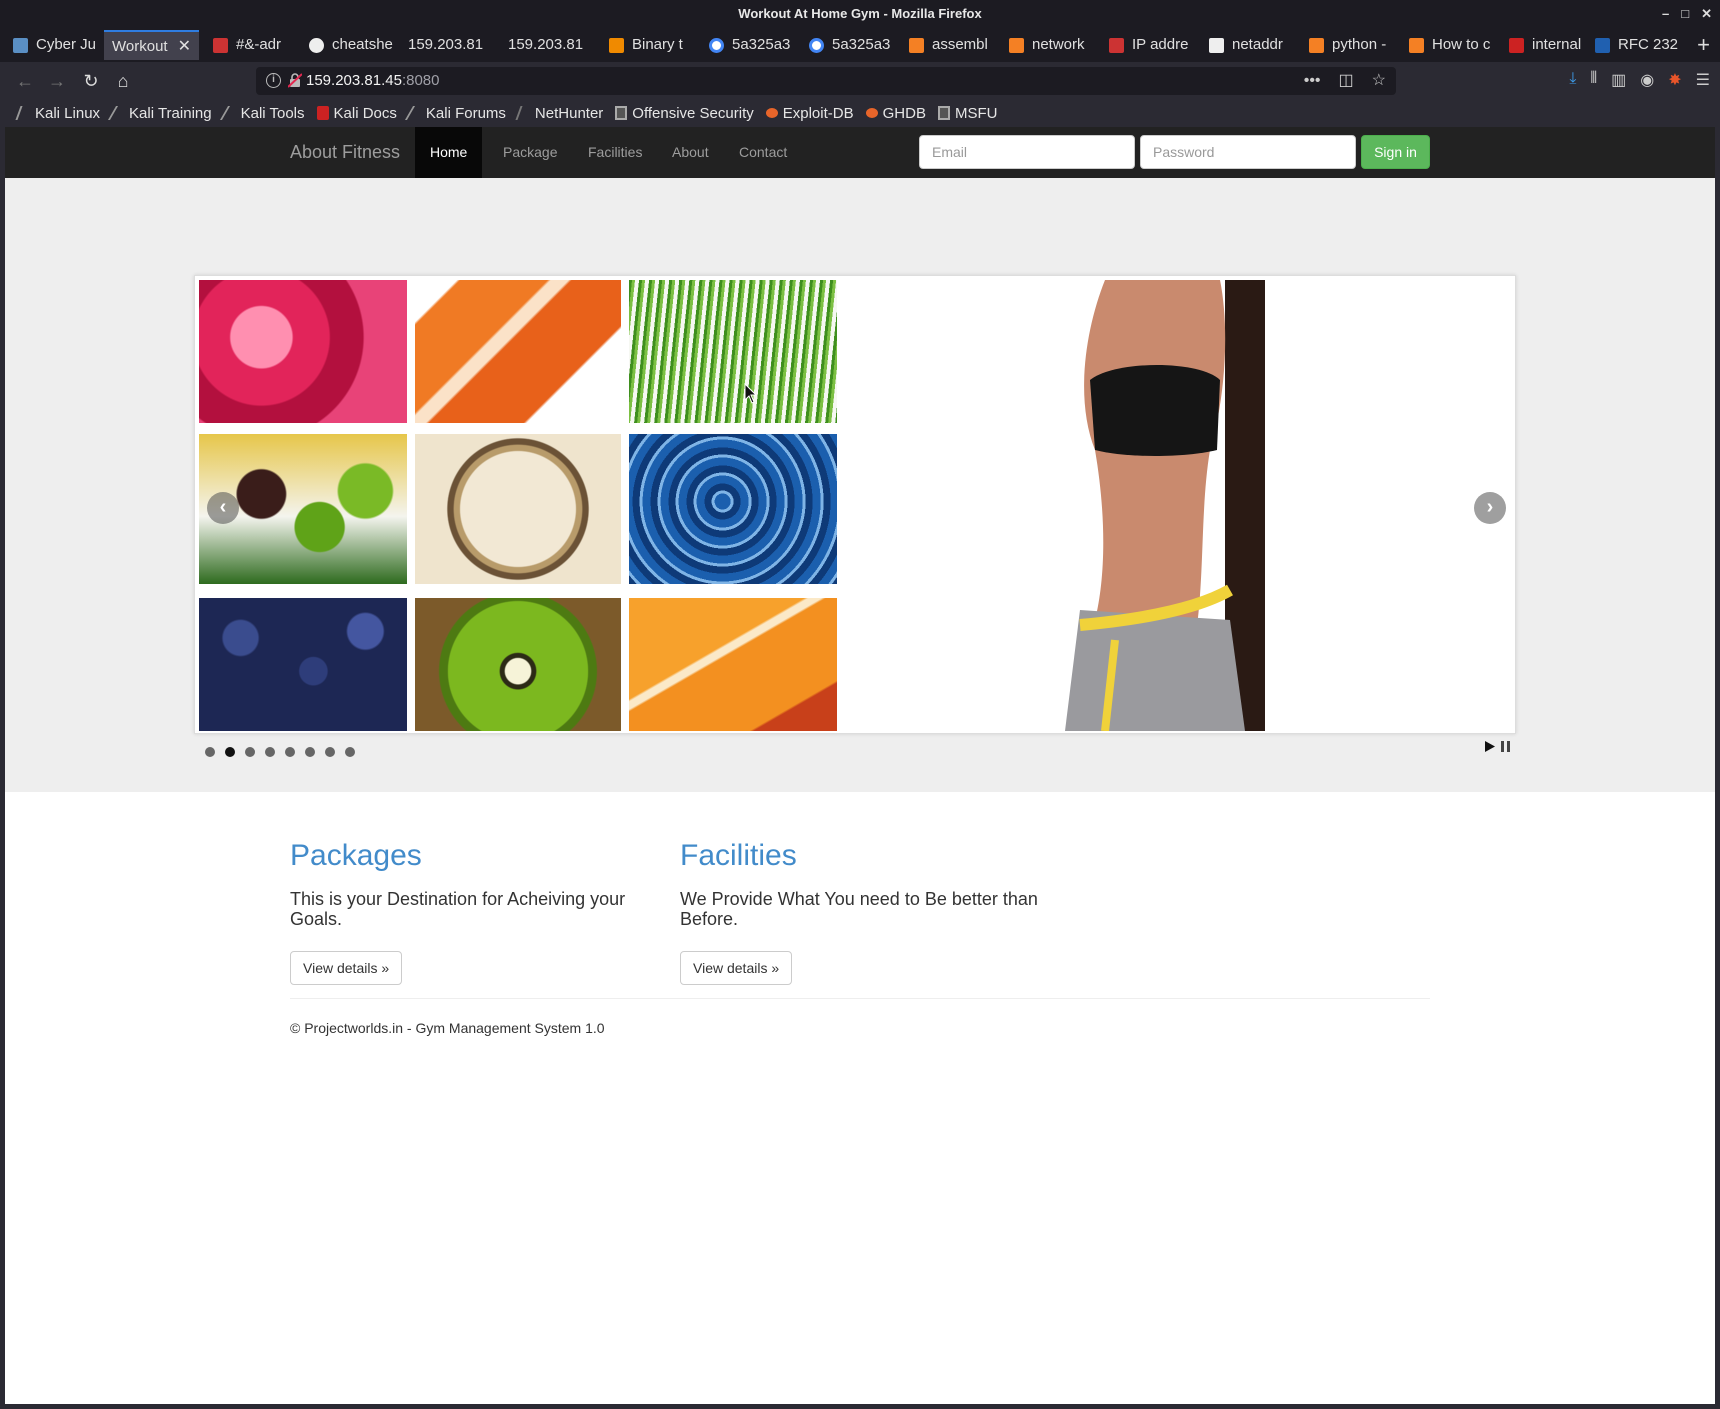  Describe the element at coordinates (303, 351) in the screenshot. I see `raspberries-image` at that location.